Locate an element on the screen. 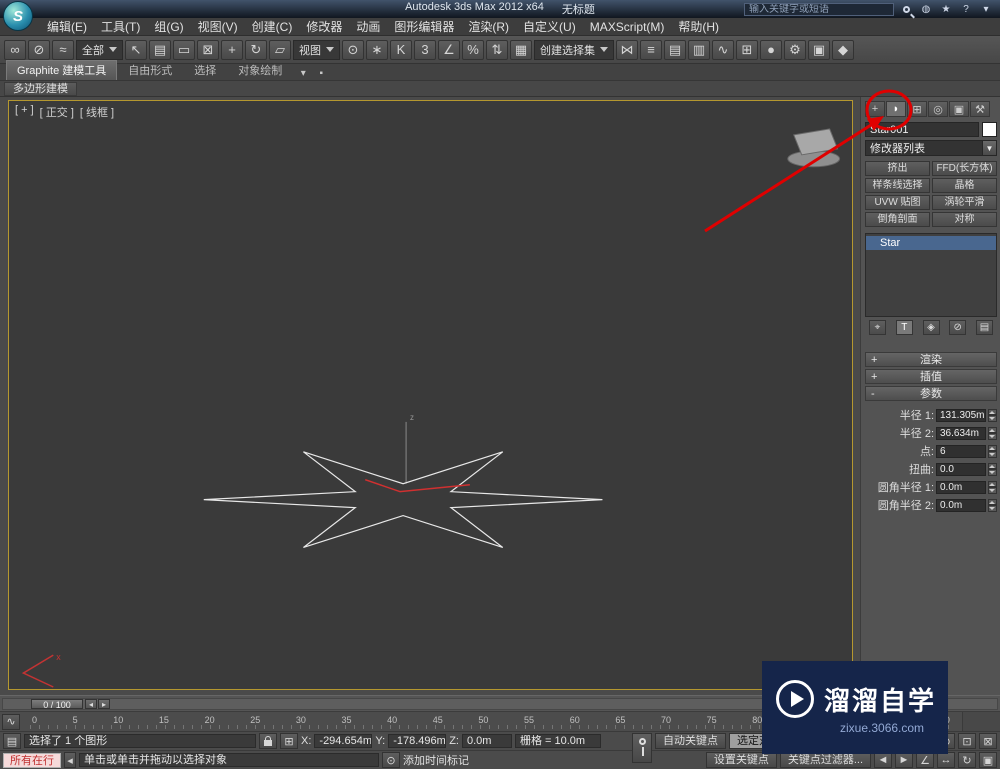 The height and width of the screenshot is (769, 1000). modifier-list-caret-icon: ▼ is located at coordinates (989, 148).